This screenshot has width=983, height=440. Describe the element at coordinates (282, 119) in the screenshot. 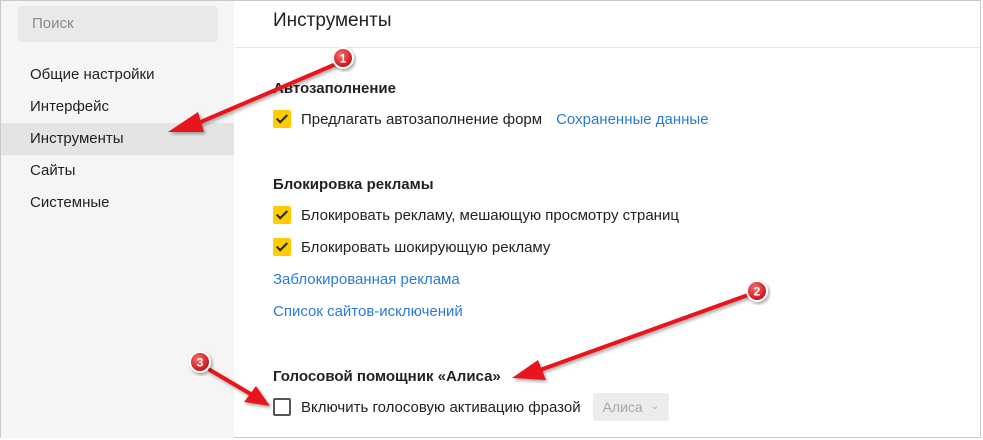

I see `autofill-checkbox` at that location.